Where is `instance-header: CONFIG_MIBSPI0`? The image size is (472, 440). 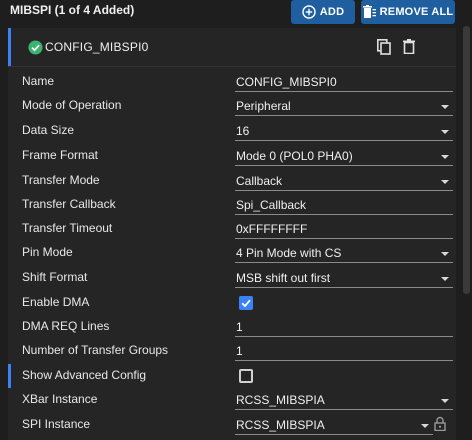
instance-header: CONFIG_MIBSPI0 is located at coordinates (232, 47).